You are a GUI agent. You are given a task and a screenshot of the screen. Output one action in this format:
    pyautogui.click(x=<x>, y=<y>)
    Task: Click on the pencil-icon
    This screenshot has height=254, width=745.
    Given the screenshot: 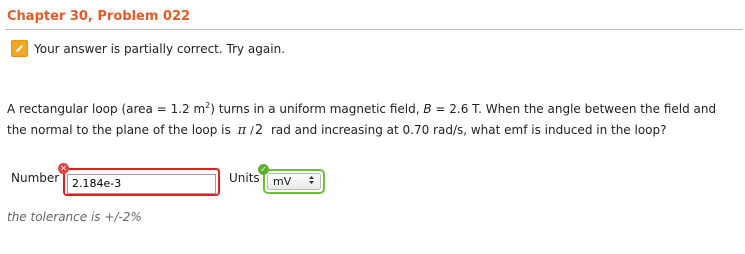 What is the action you would take?
    pyautogui.click(x=19, y=48)
    